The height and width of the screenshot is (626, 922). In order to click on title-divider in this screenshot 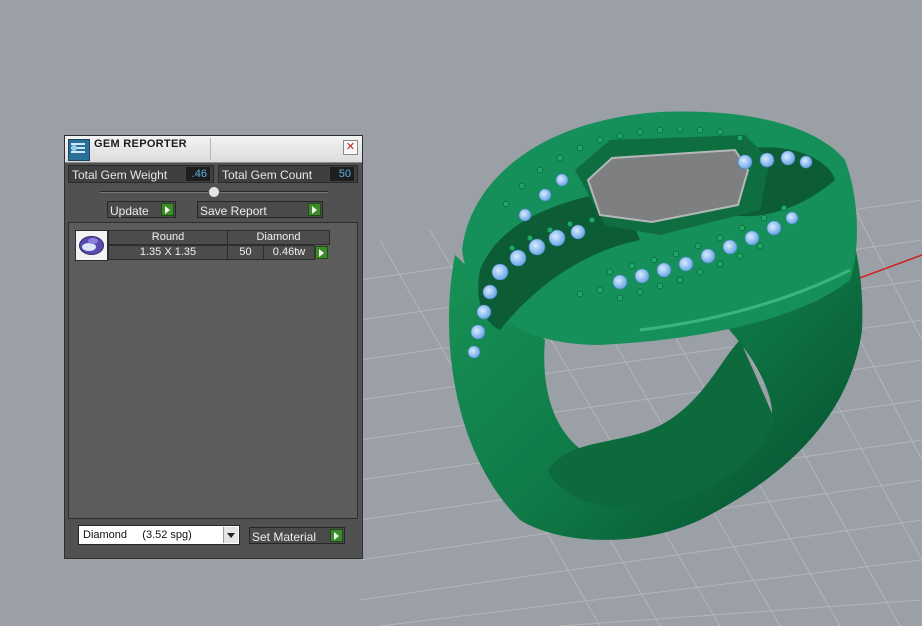, I will do `click(210, 149)`.